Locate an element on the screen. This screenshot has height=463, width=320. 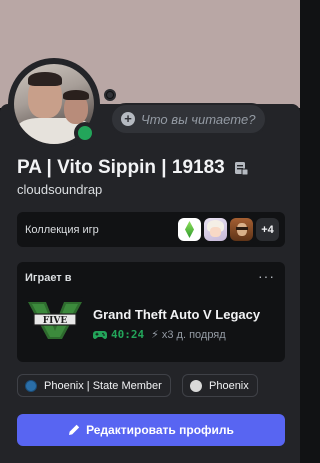
server-tag: Phoenix | State Member is located at coordinates (94, 385).